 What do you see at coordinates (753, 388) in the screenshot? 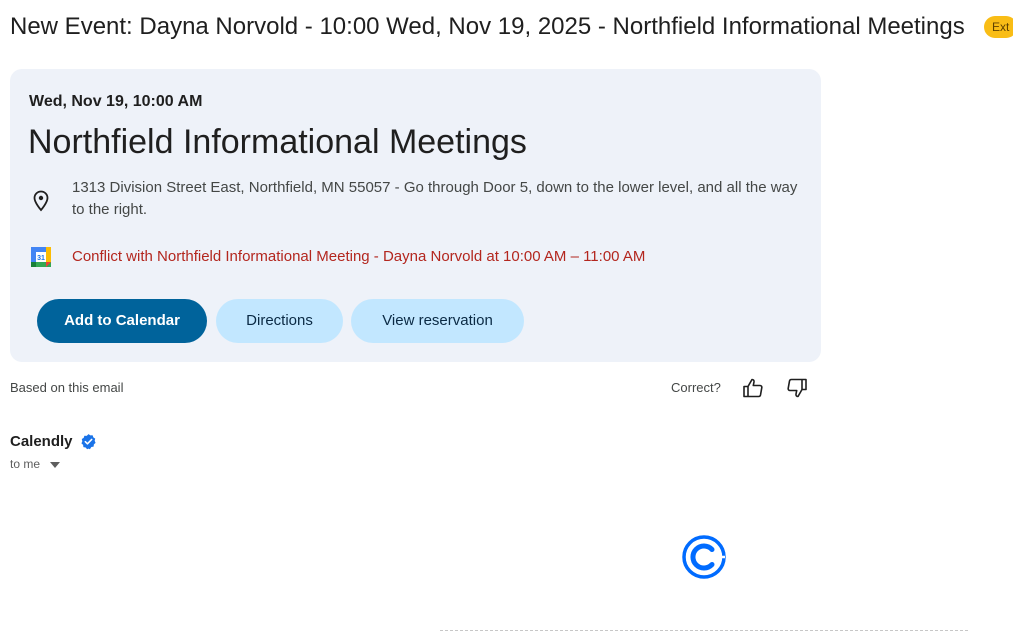
I see `thumbs-up-icon` at bounding box center [753, 388].